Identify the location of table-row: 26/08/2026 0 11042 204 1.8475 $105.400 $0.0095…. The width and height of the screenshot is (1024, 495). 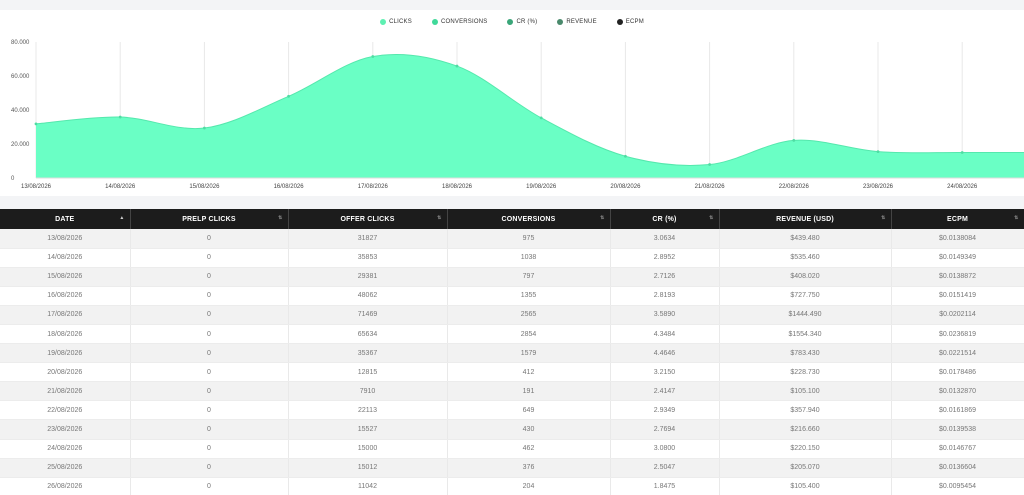
(512, 486).